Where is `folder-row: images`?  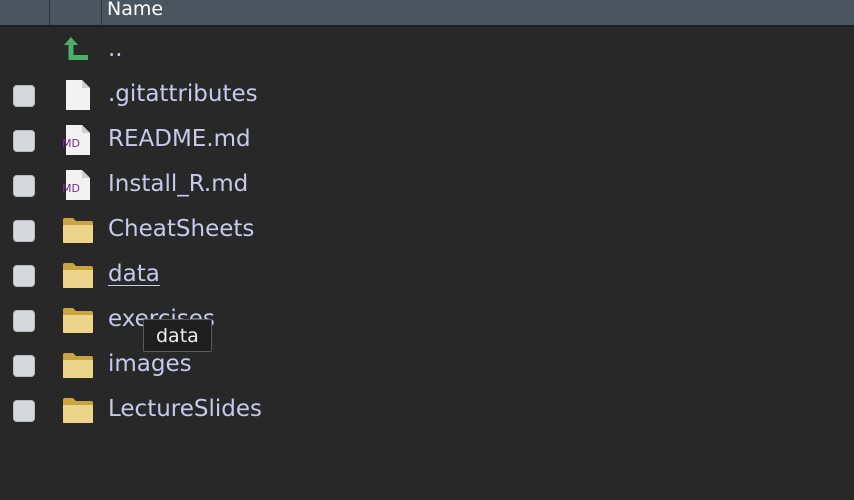 folder-row: images is located at coordinates (427, 365).